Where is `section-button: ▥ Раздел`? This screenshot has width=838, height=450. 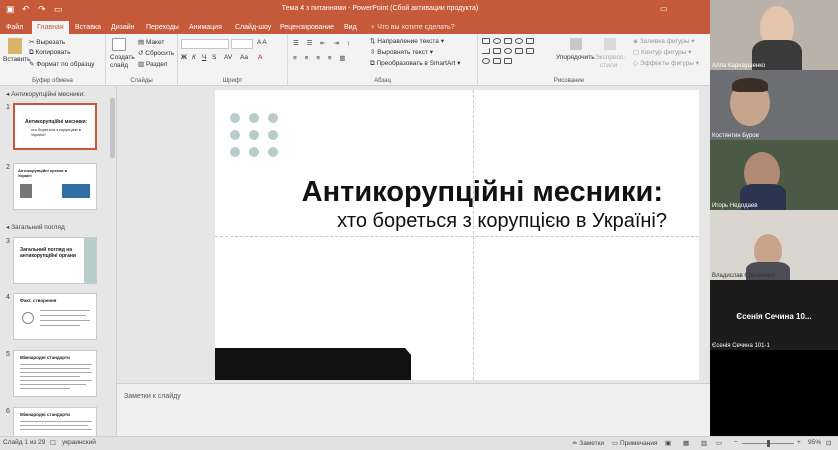 section-button: ▥ Раздел is located at coordinates (152, 64).